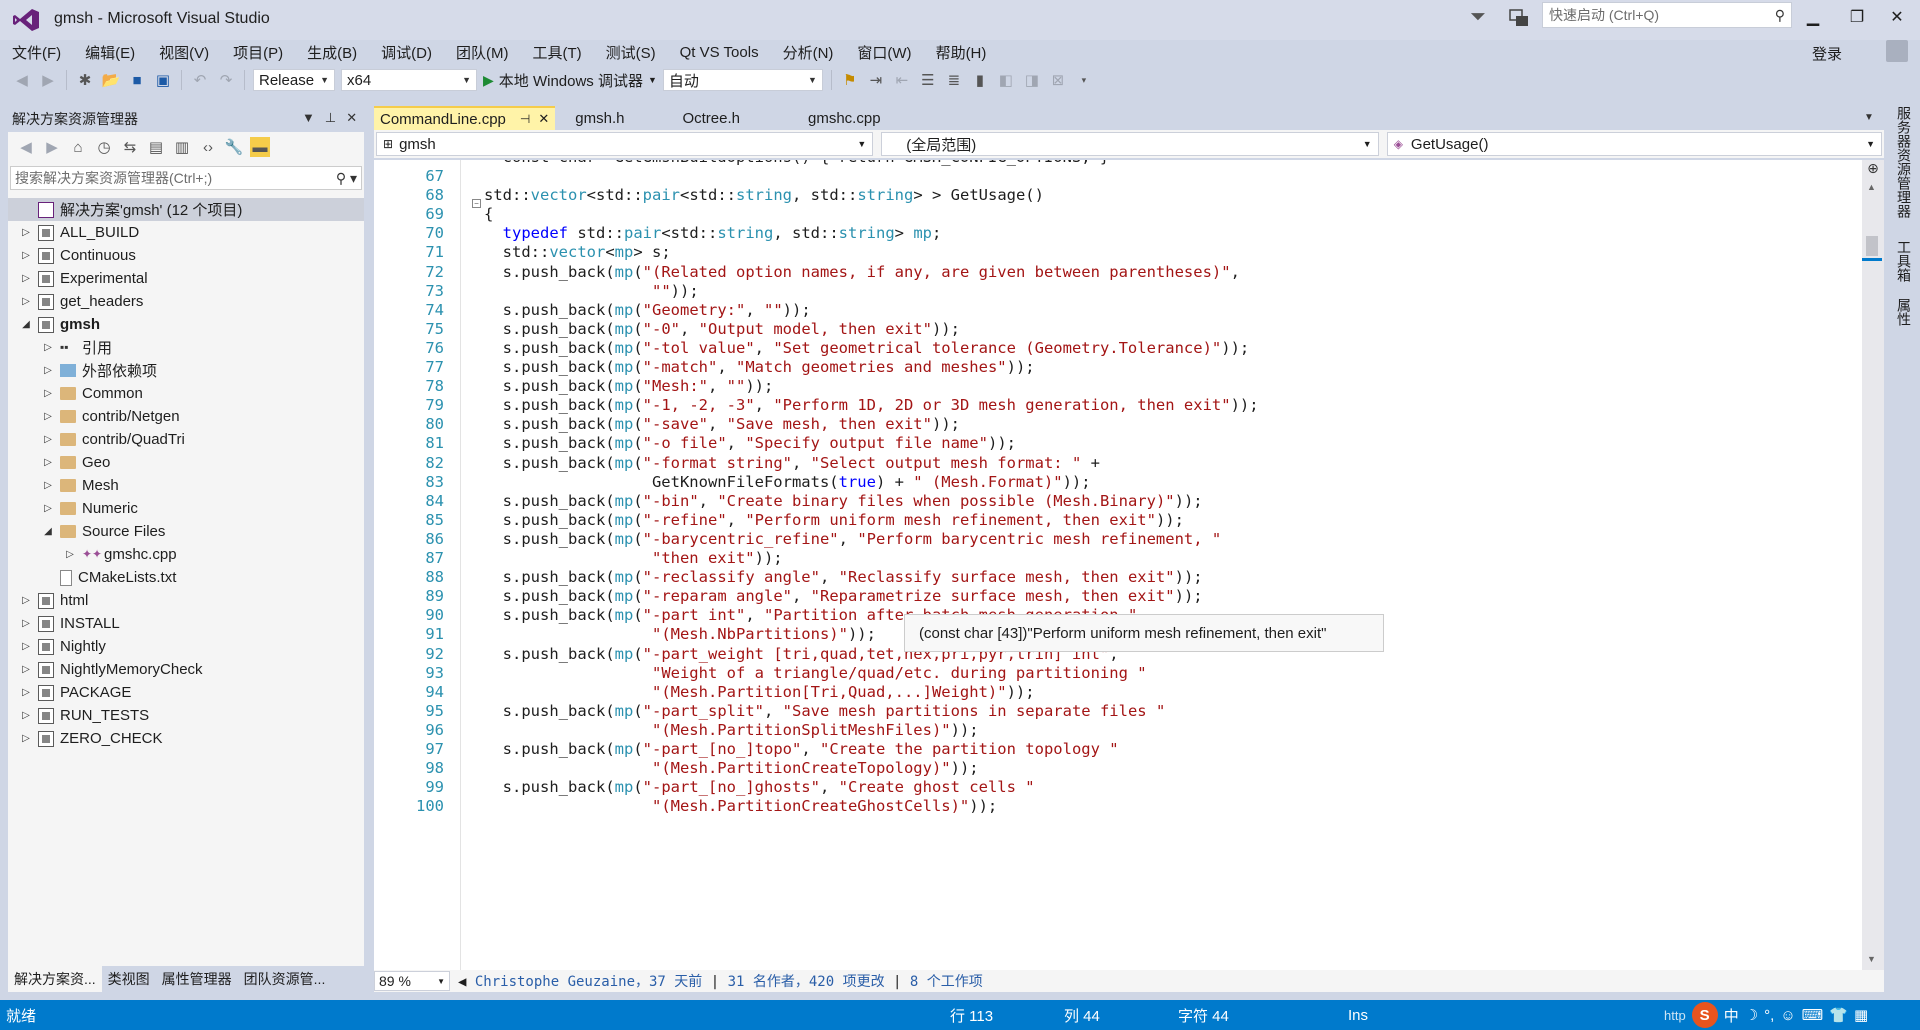  What do you see at coordinates (186, 669) in the screenshot?
I see `tree-item: ▷ NightlyMemoryCheck` at bounding box center [186, 669].